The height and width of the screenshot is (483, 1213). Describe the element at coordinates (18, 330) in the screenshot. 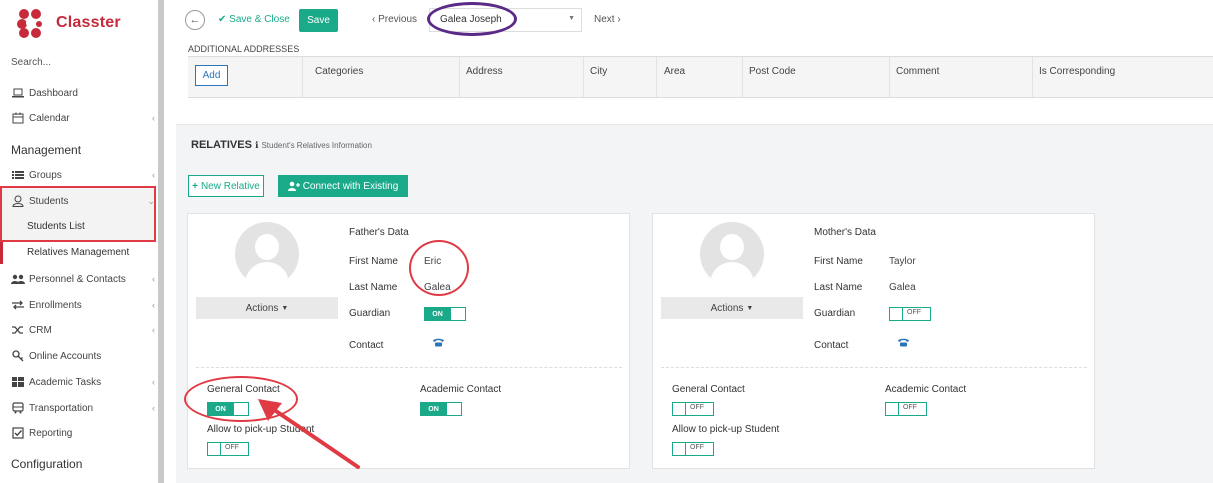

I see `shuffle-icon` at that location.